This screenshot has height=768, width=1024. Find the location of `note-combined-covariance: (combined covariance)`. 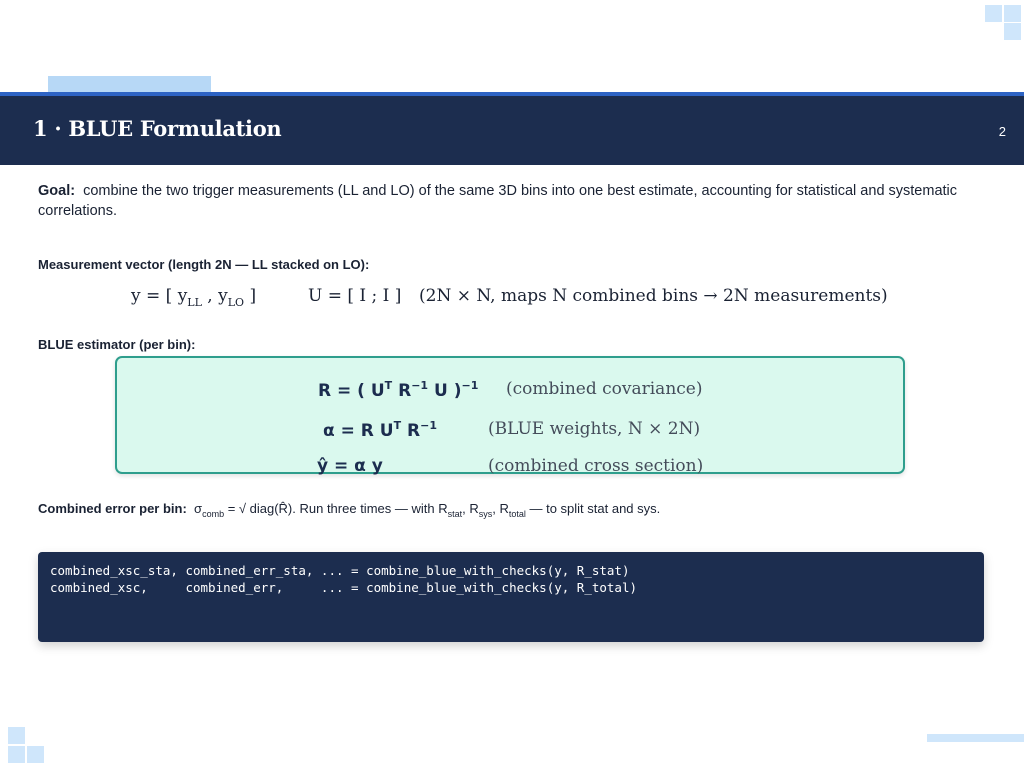

note-combined-covariance: (combined covariance) is located at coordinates (604, 389).